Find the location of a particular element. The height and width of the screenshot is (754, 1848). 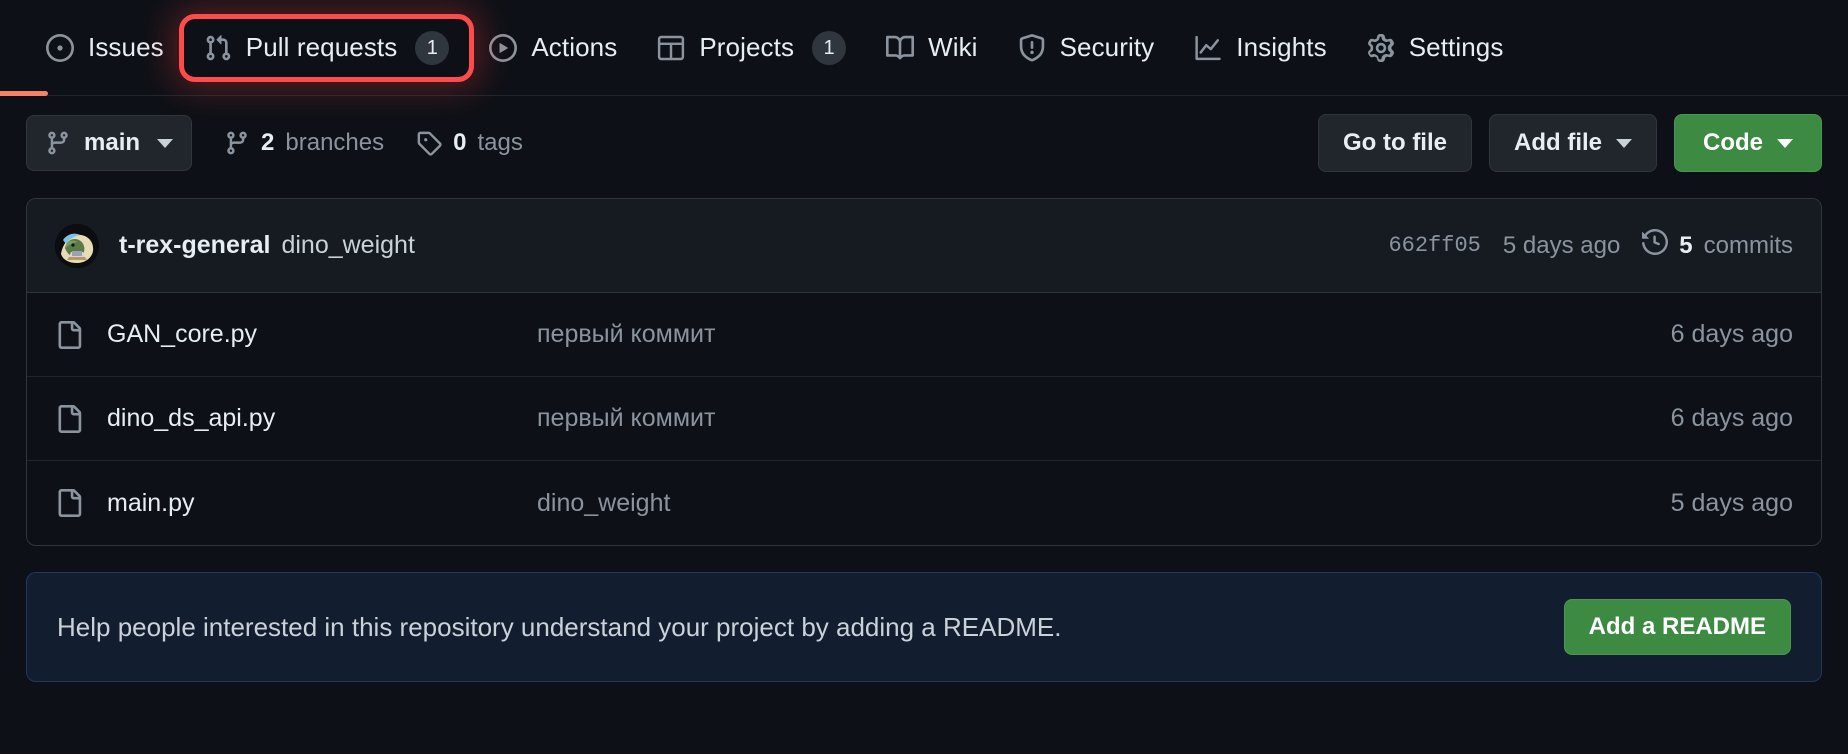

nav-item-label: Wiki is located at coordinates (953, 47).